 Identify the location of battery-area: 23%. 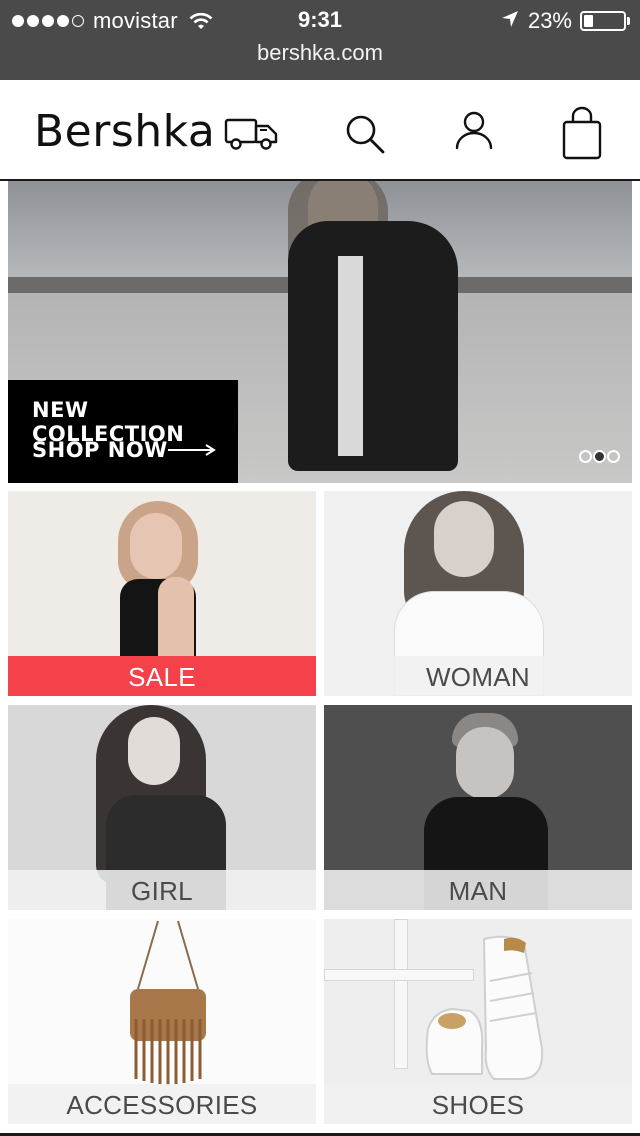
(565, 21).